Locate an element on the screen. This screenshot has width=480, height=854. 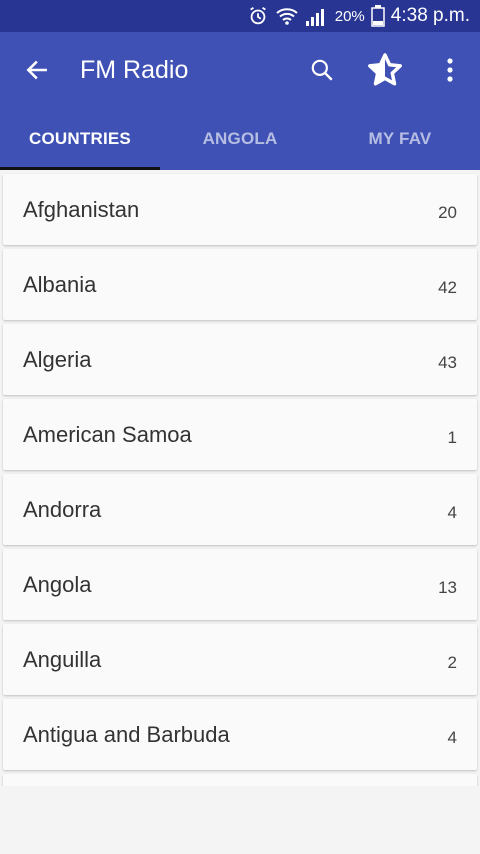
back-arrow-icon is located at coordinates (36, 70).